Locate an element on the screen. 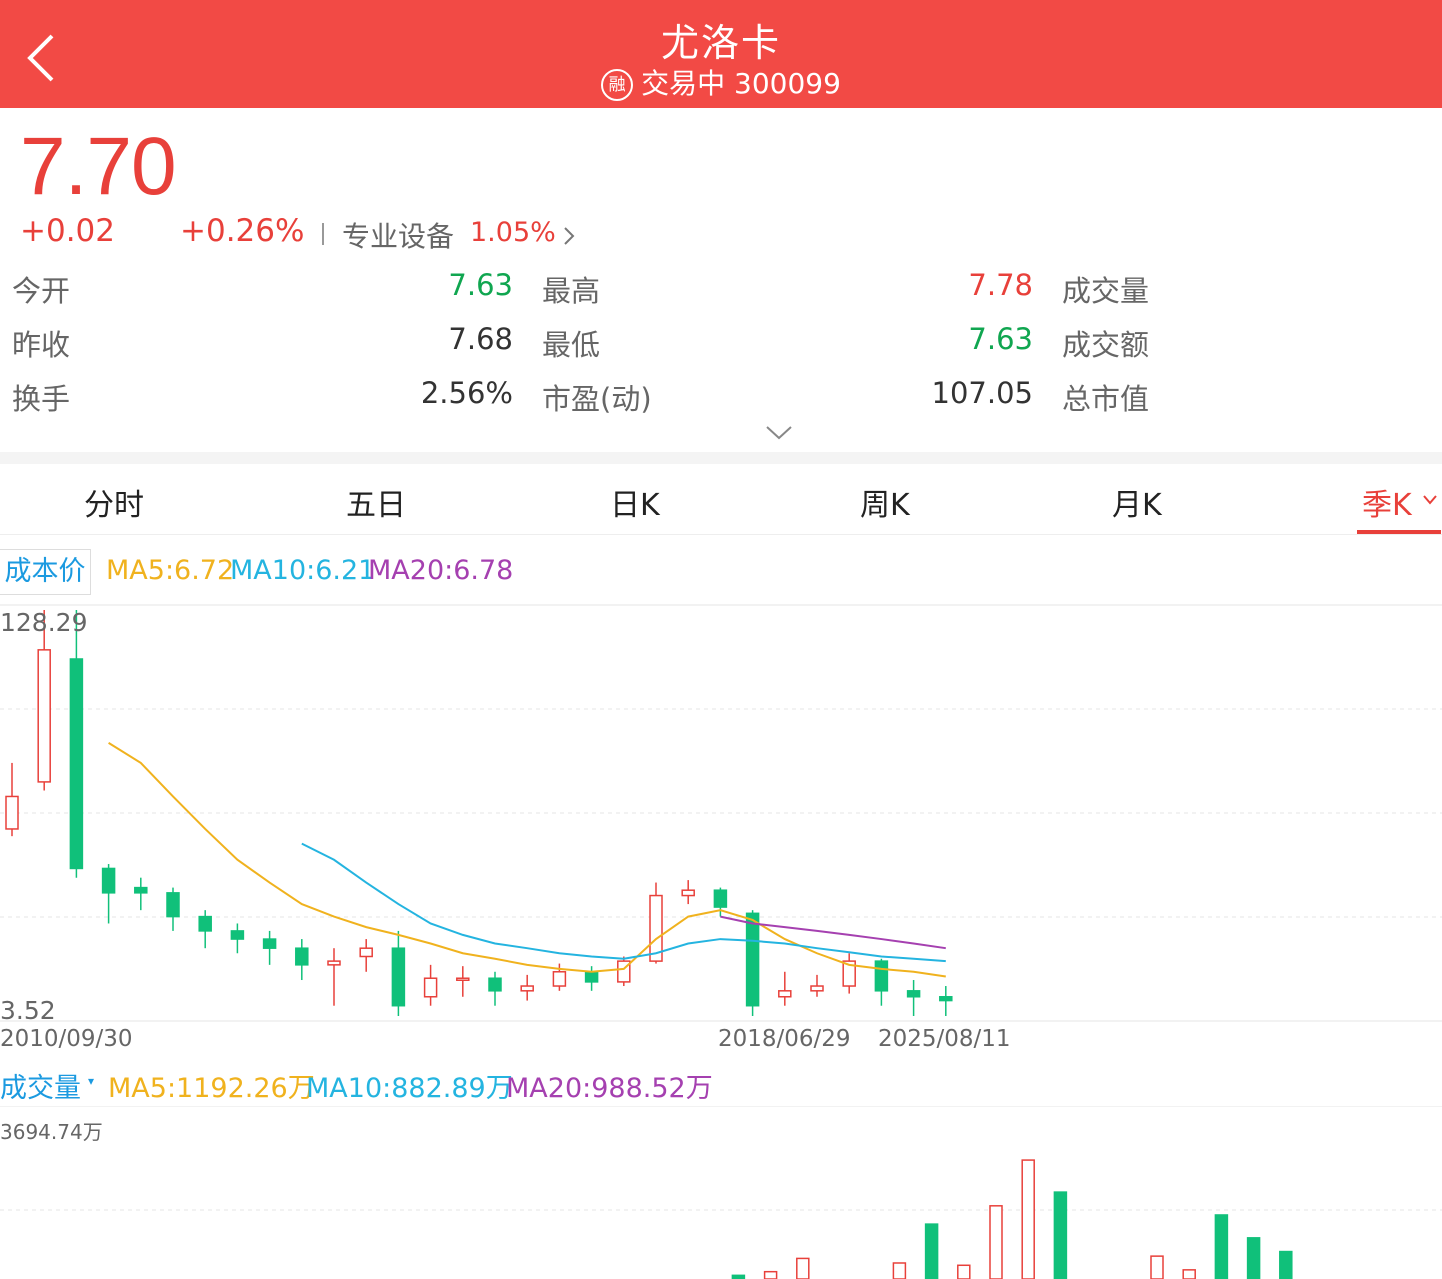  kline-date-start: 2010/09/30 is located at coordinates (66, 1039).